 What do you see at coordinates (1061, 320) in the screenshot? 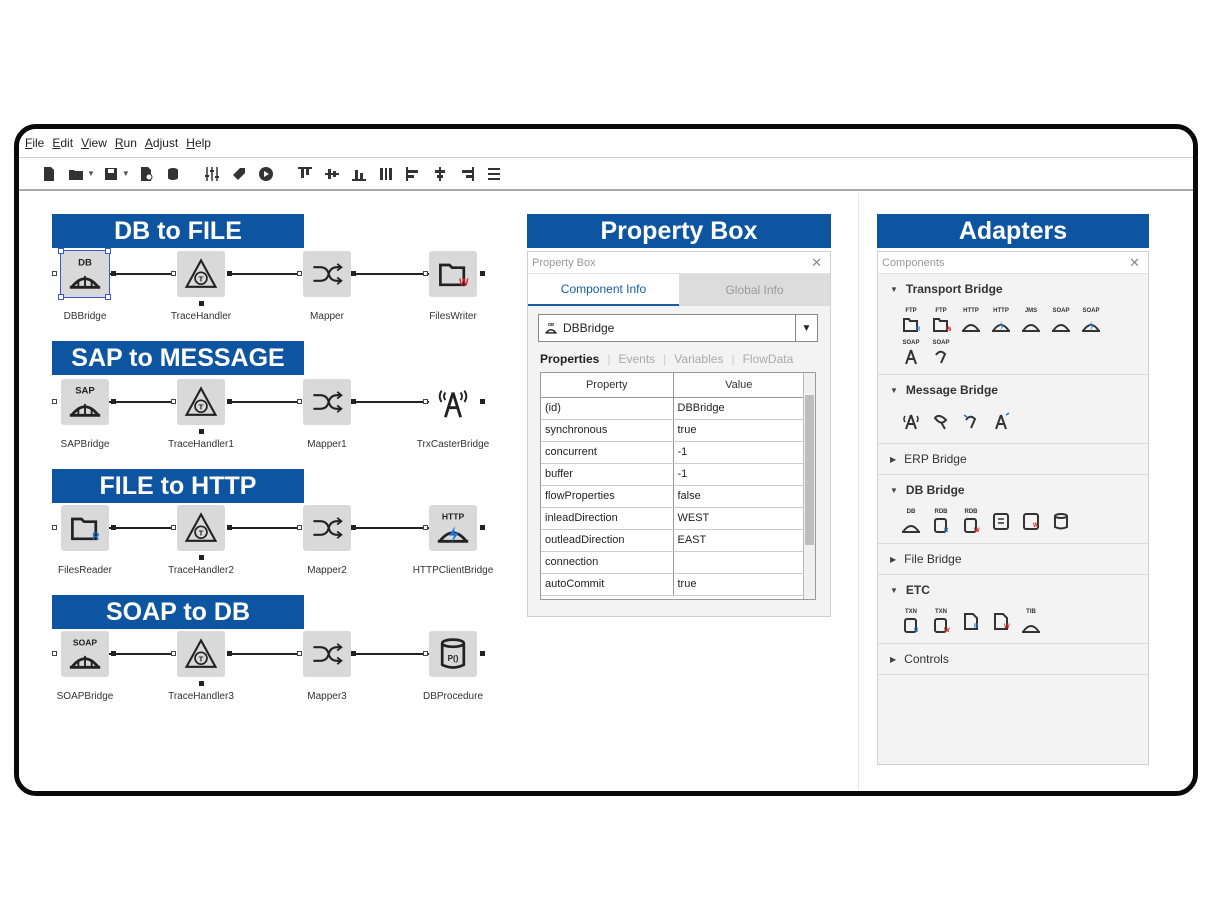
I see `adapter-soap-bridge-icon: SOAP` at bounding box center [1061, 320].